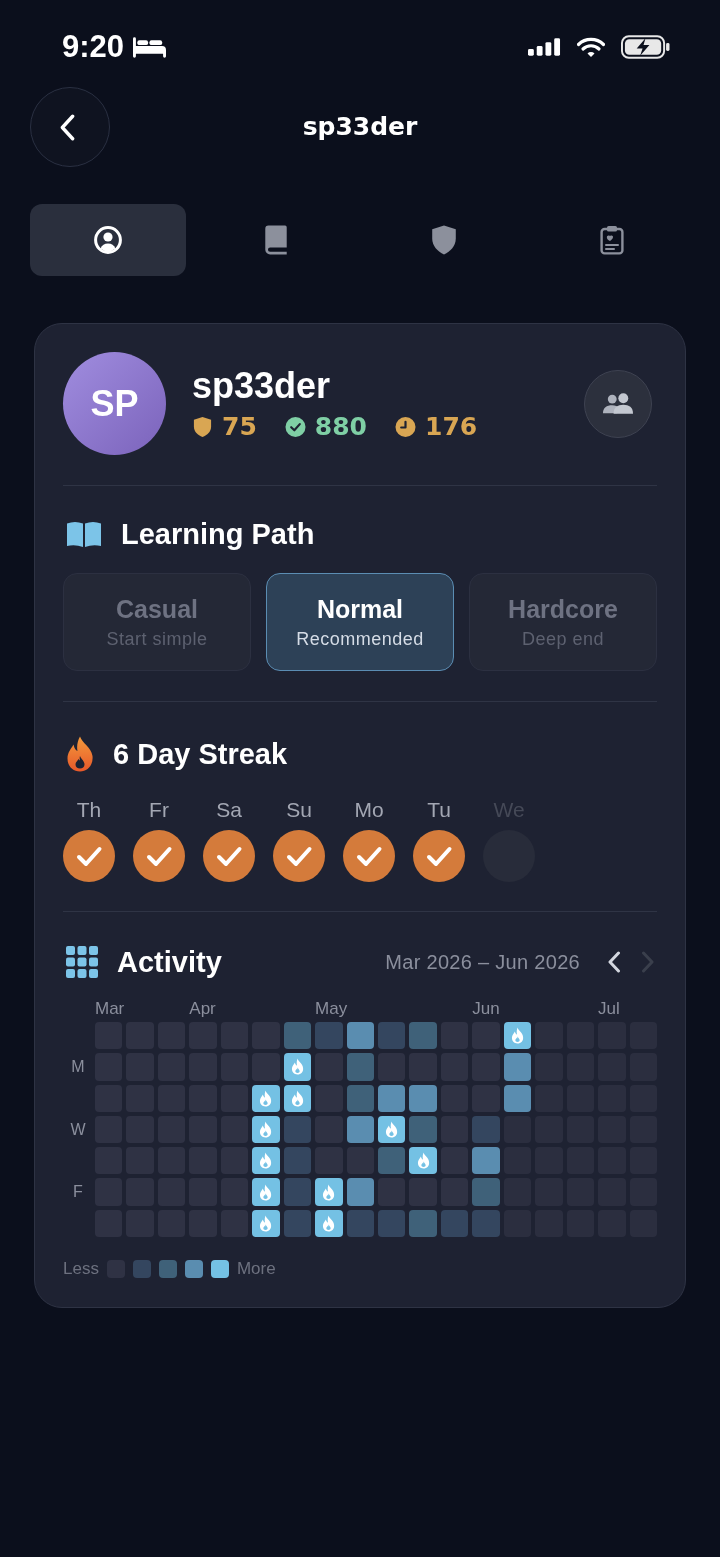 Image resolution: width=720 pixels, height=1557 pixels. I want to click on wifi-icon, so click(591, 47).